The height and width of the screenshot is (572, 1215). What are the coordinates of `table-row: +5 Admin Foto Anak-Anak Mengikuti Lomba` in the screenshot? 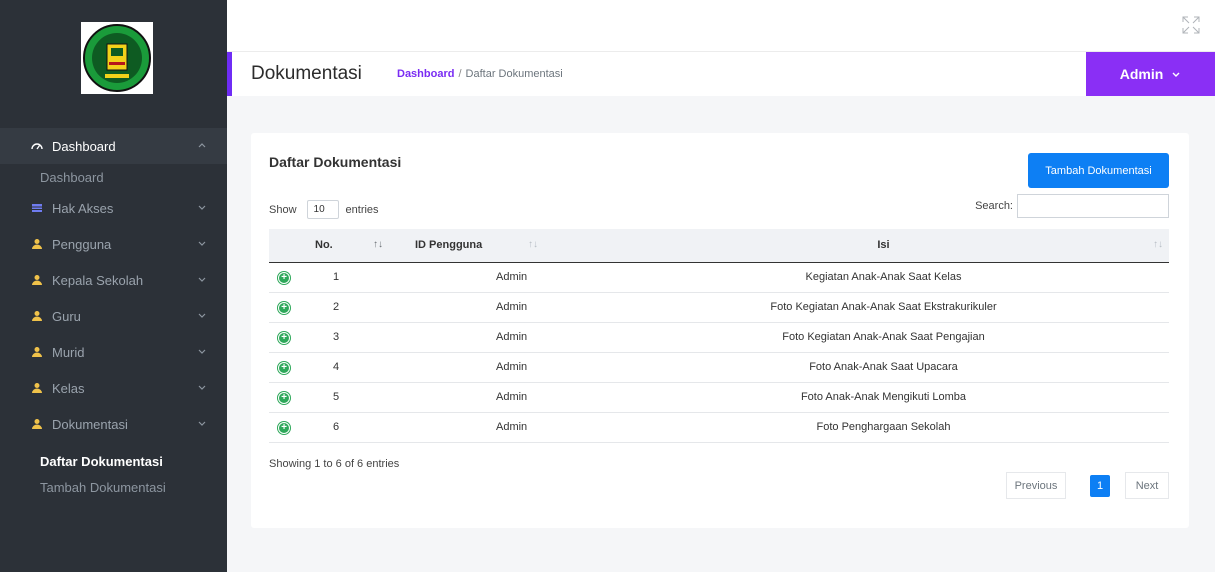 It's located at (719, 397).